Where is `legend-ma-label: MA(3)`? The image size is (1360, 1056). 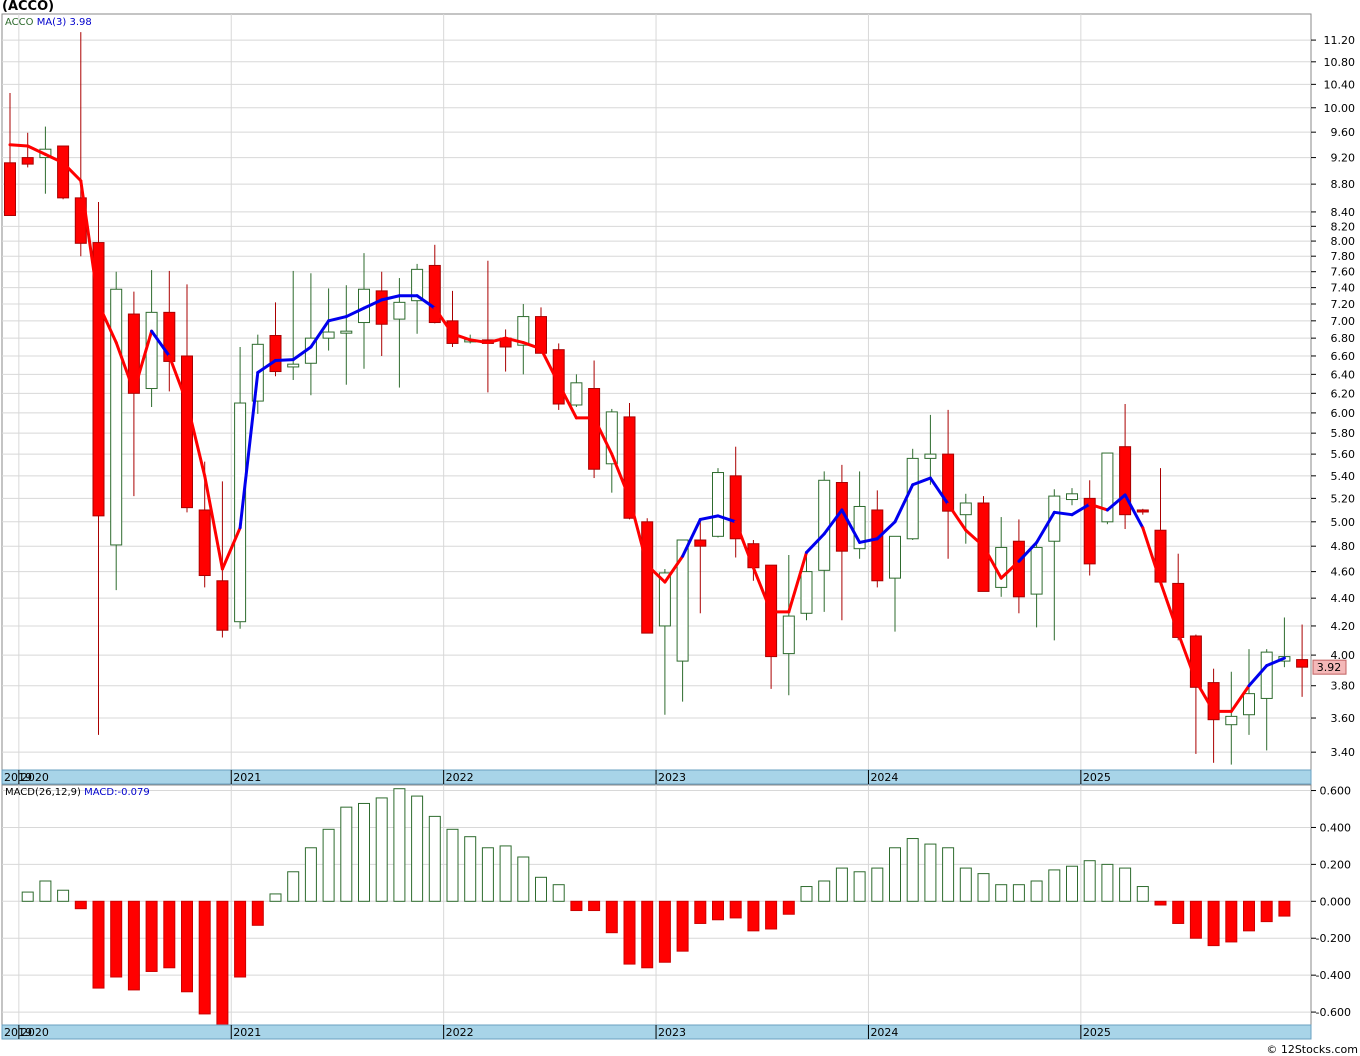
legend-ma-label: MA(3) is located at coordinates (53, 22).